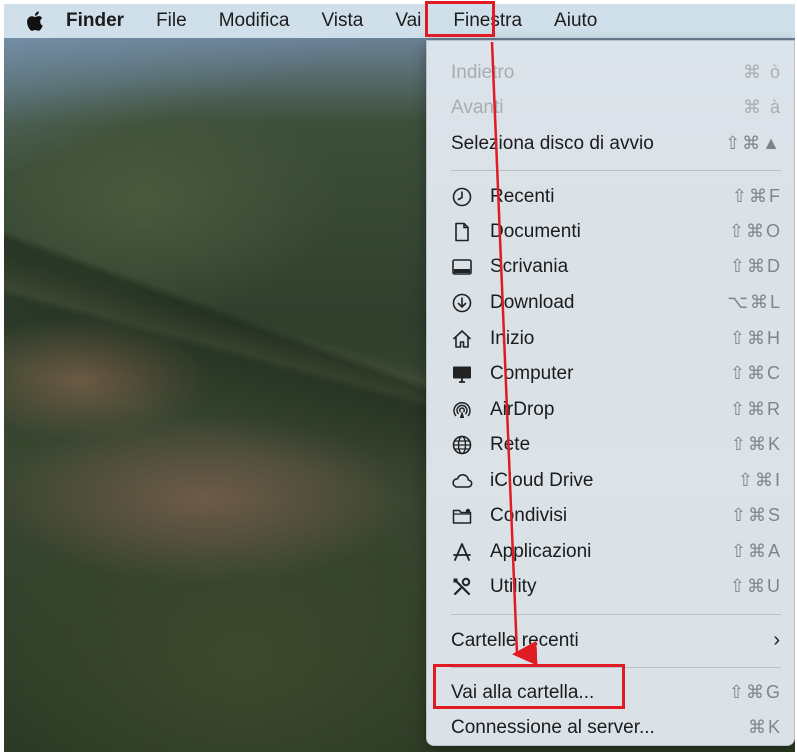  What do you see at coordinates (610, 72) in the screenshot?
I see `menu-item-indietro: Indietro ⌘ ò` at bounding box center [610, 72].